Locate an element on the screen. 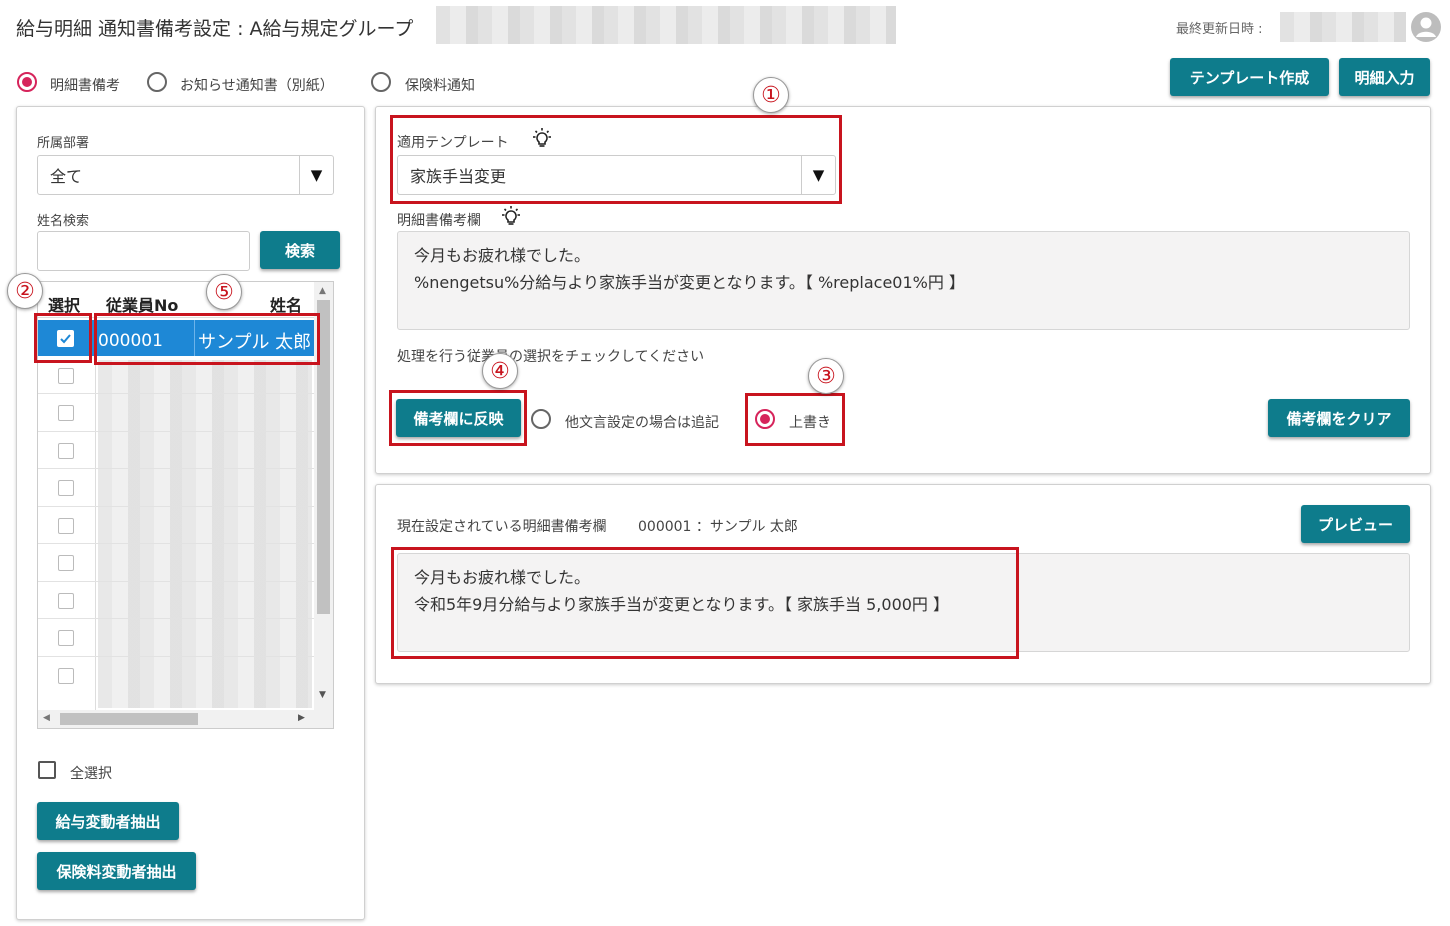 This screenshot has height=926, width=1450. radio-hokenryo-tsuchi is located at coordinates (381, 82).